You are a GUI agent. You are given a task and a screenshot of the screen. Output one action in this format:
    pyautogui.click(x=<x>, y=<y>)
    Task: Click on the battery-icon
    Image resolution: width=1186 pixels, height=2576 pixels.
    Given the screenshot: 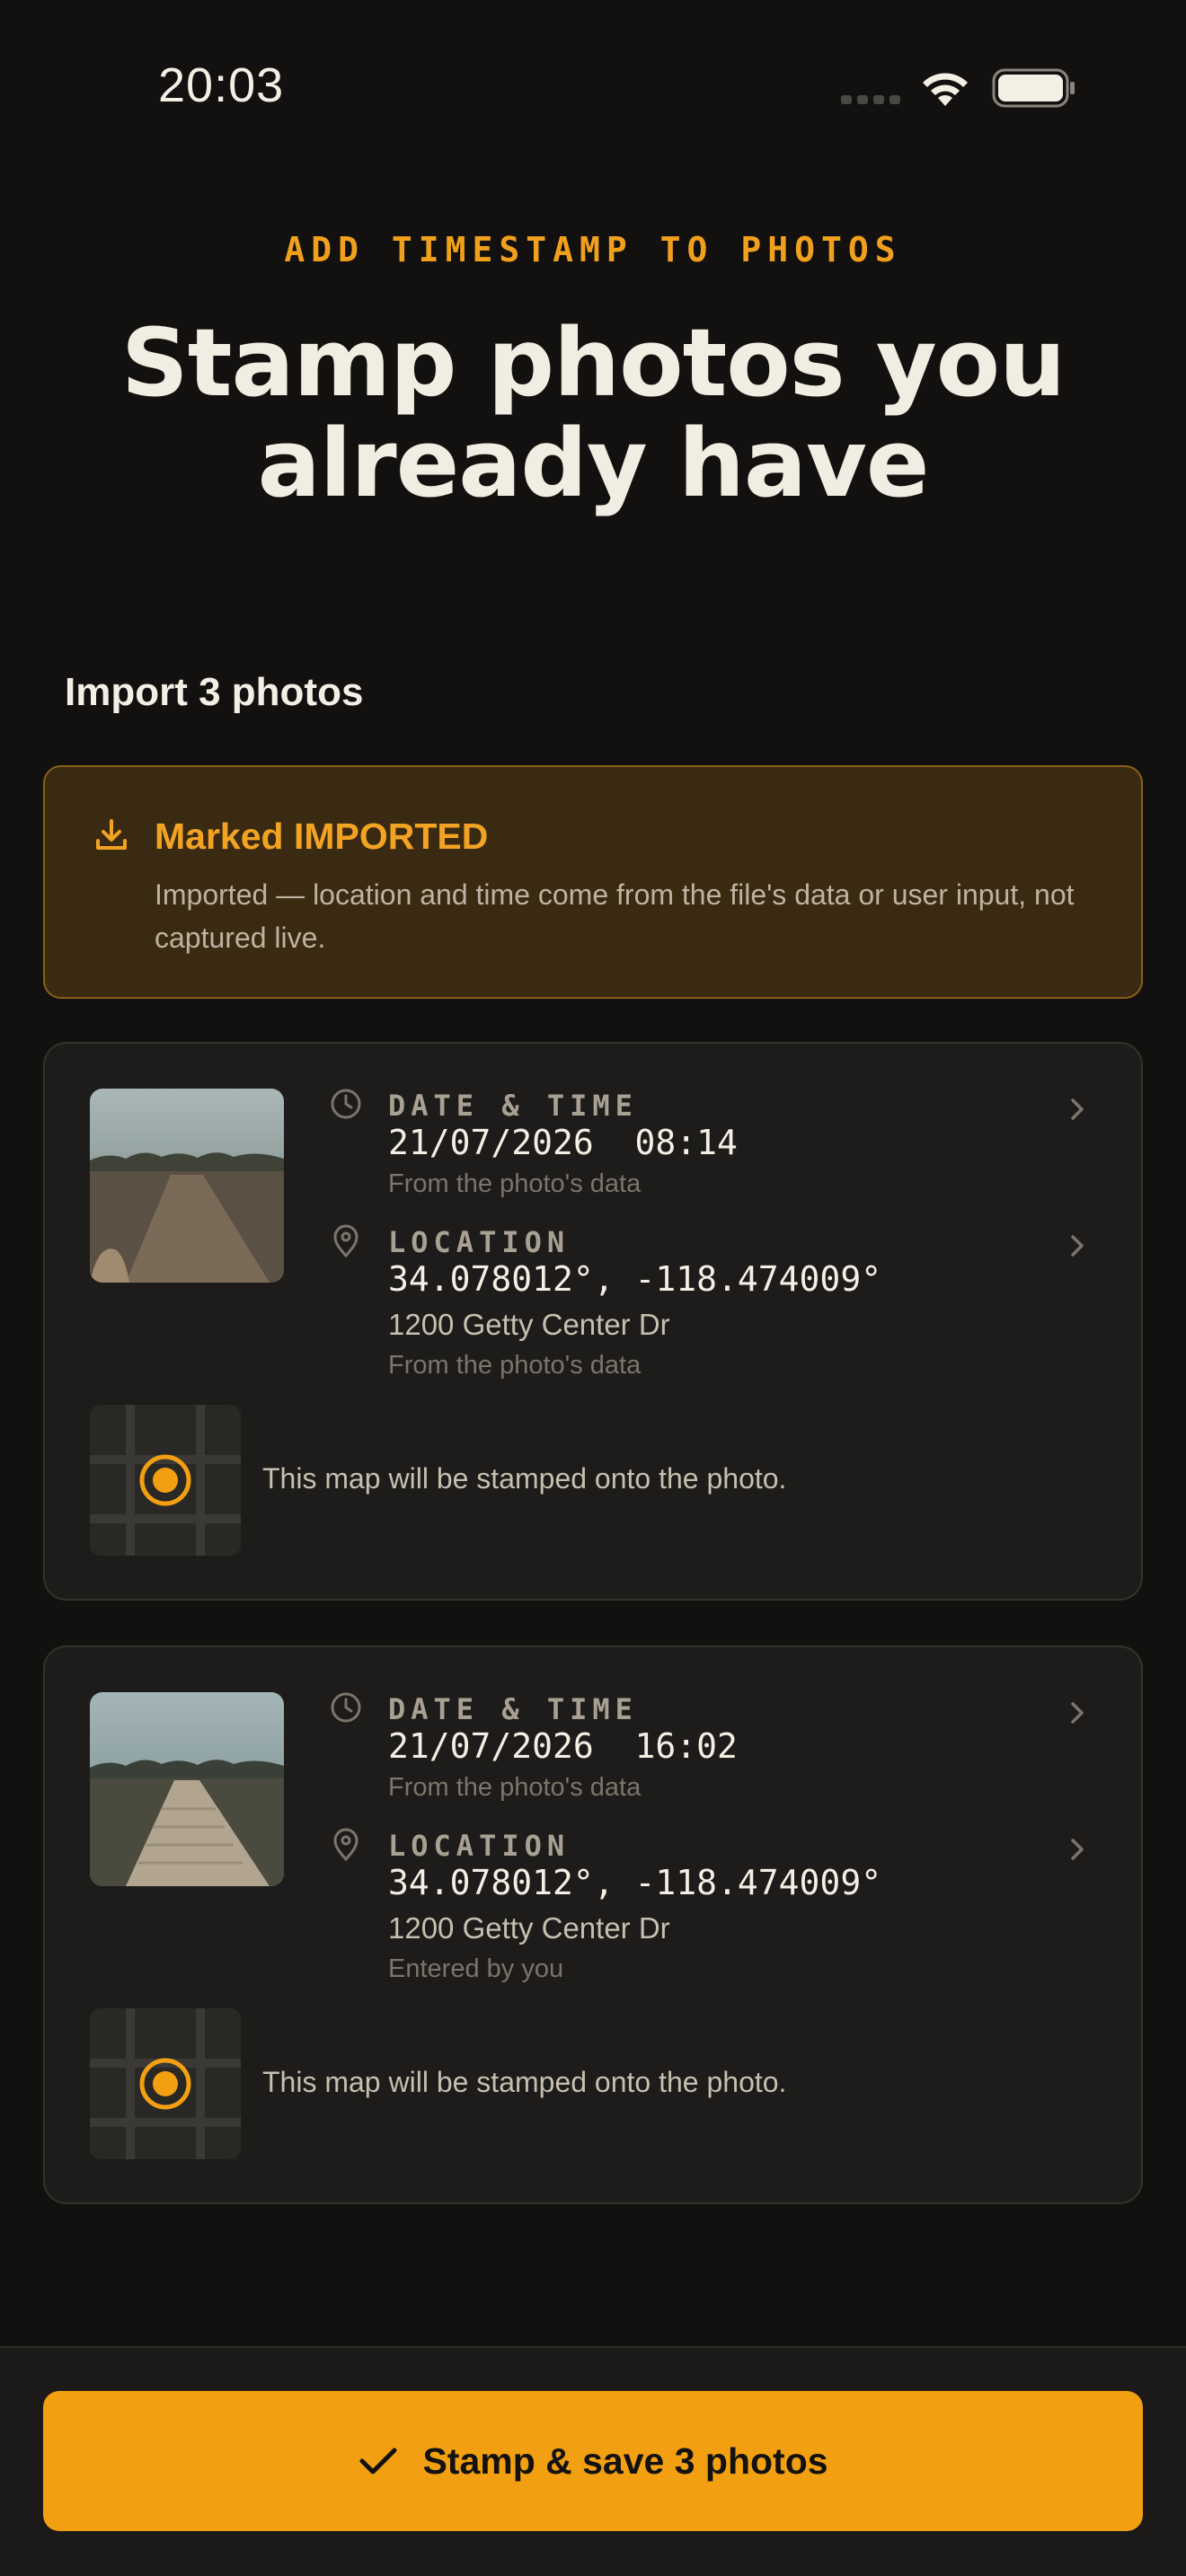 What is the action you would take?
    pyautogui.click(x=1033, y=88)
    